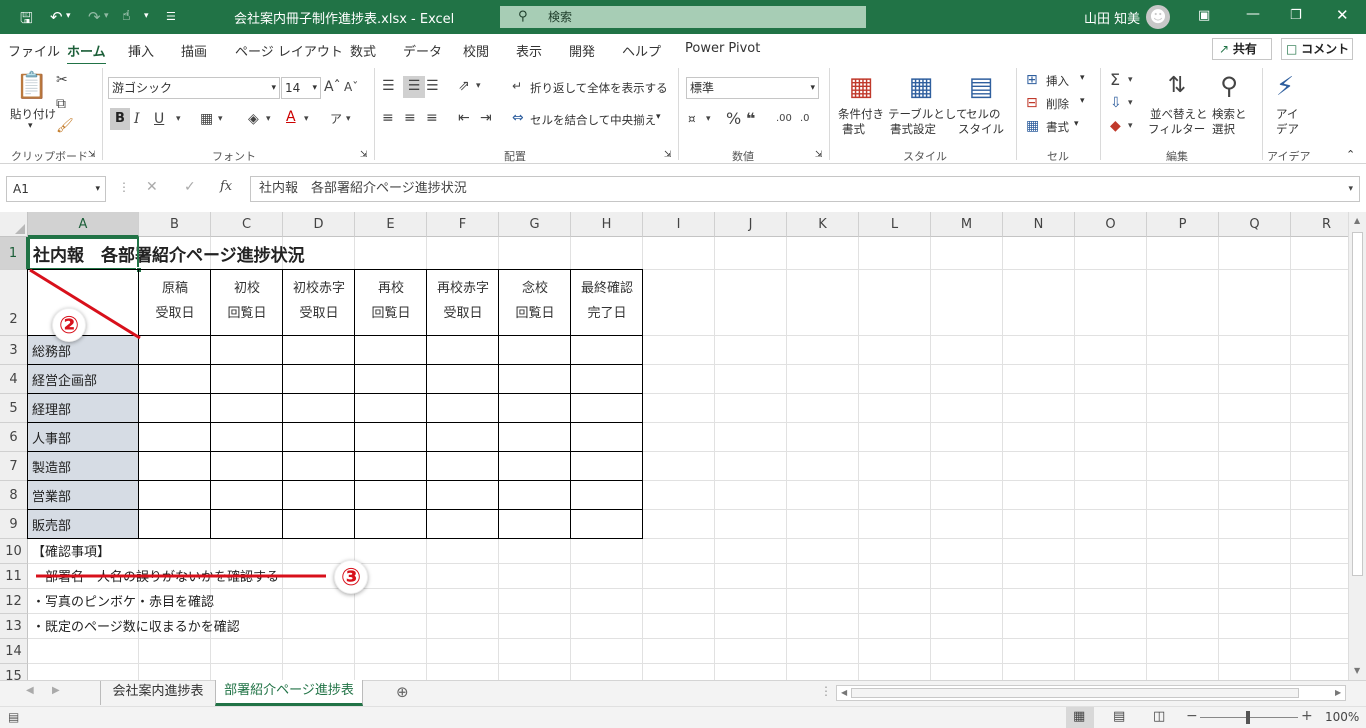  Describe the element at coordinates (751, 253) in the screenshot. I see `cell-j1` at that location.